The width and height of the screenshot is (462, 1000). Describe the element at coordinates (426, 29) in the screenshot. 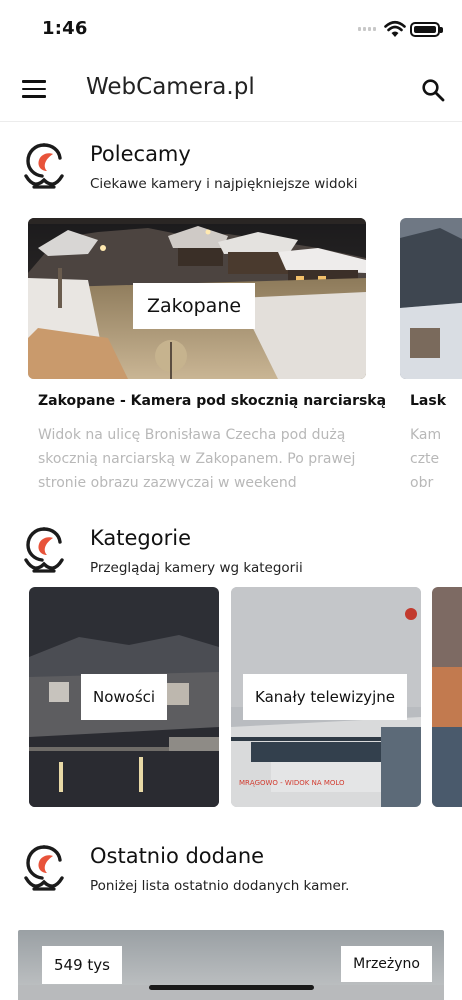

I see `battery-icon` at that location.